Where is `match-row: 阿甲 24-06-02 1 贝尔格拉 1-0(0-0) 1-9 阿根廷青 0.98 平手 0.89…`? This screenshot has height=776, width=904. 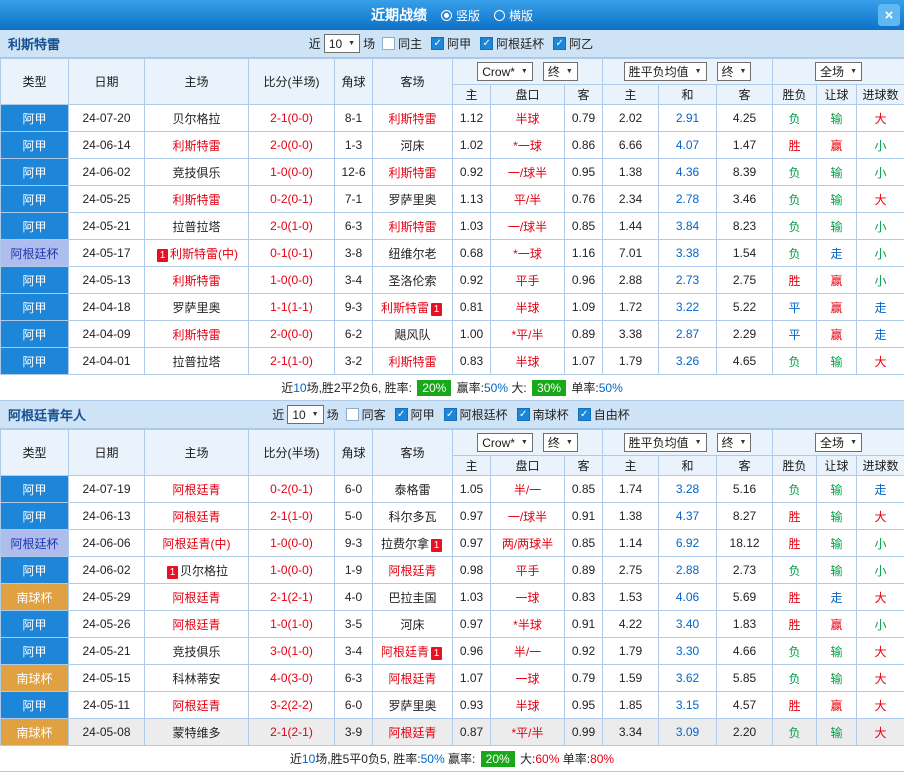
match-row: 阿甲 24-06-02 1 贝尔格拉 1-0(0-0) 1-9 阿根廷青 0.98 平手 0.89… is located at coordinates (452, 570).